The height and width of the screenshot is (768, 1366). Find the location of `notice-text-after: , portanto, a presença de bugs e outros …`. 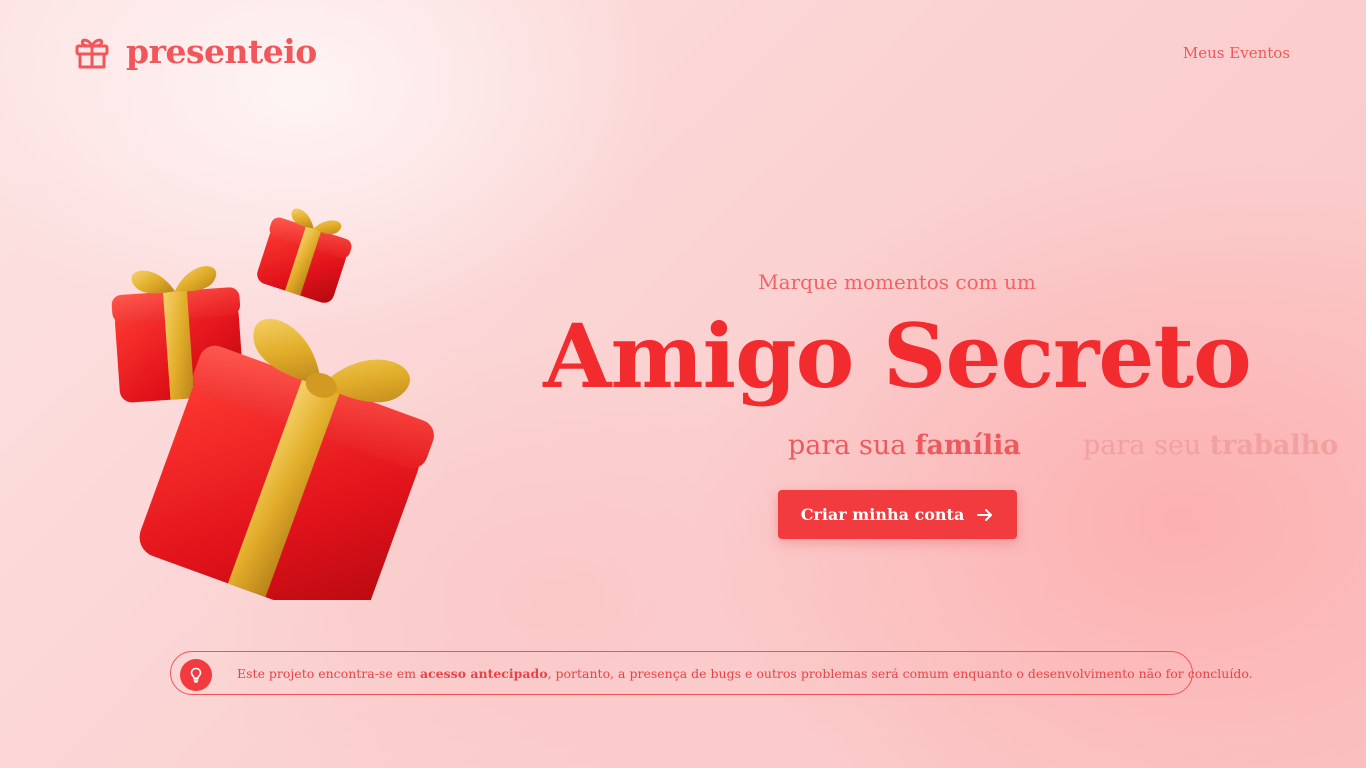

notice-text-after: , portanto, a presença de bugs e outros … is located at coordinates (900, 673).